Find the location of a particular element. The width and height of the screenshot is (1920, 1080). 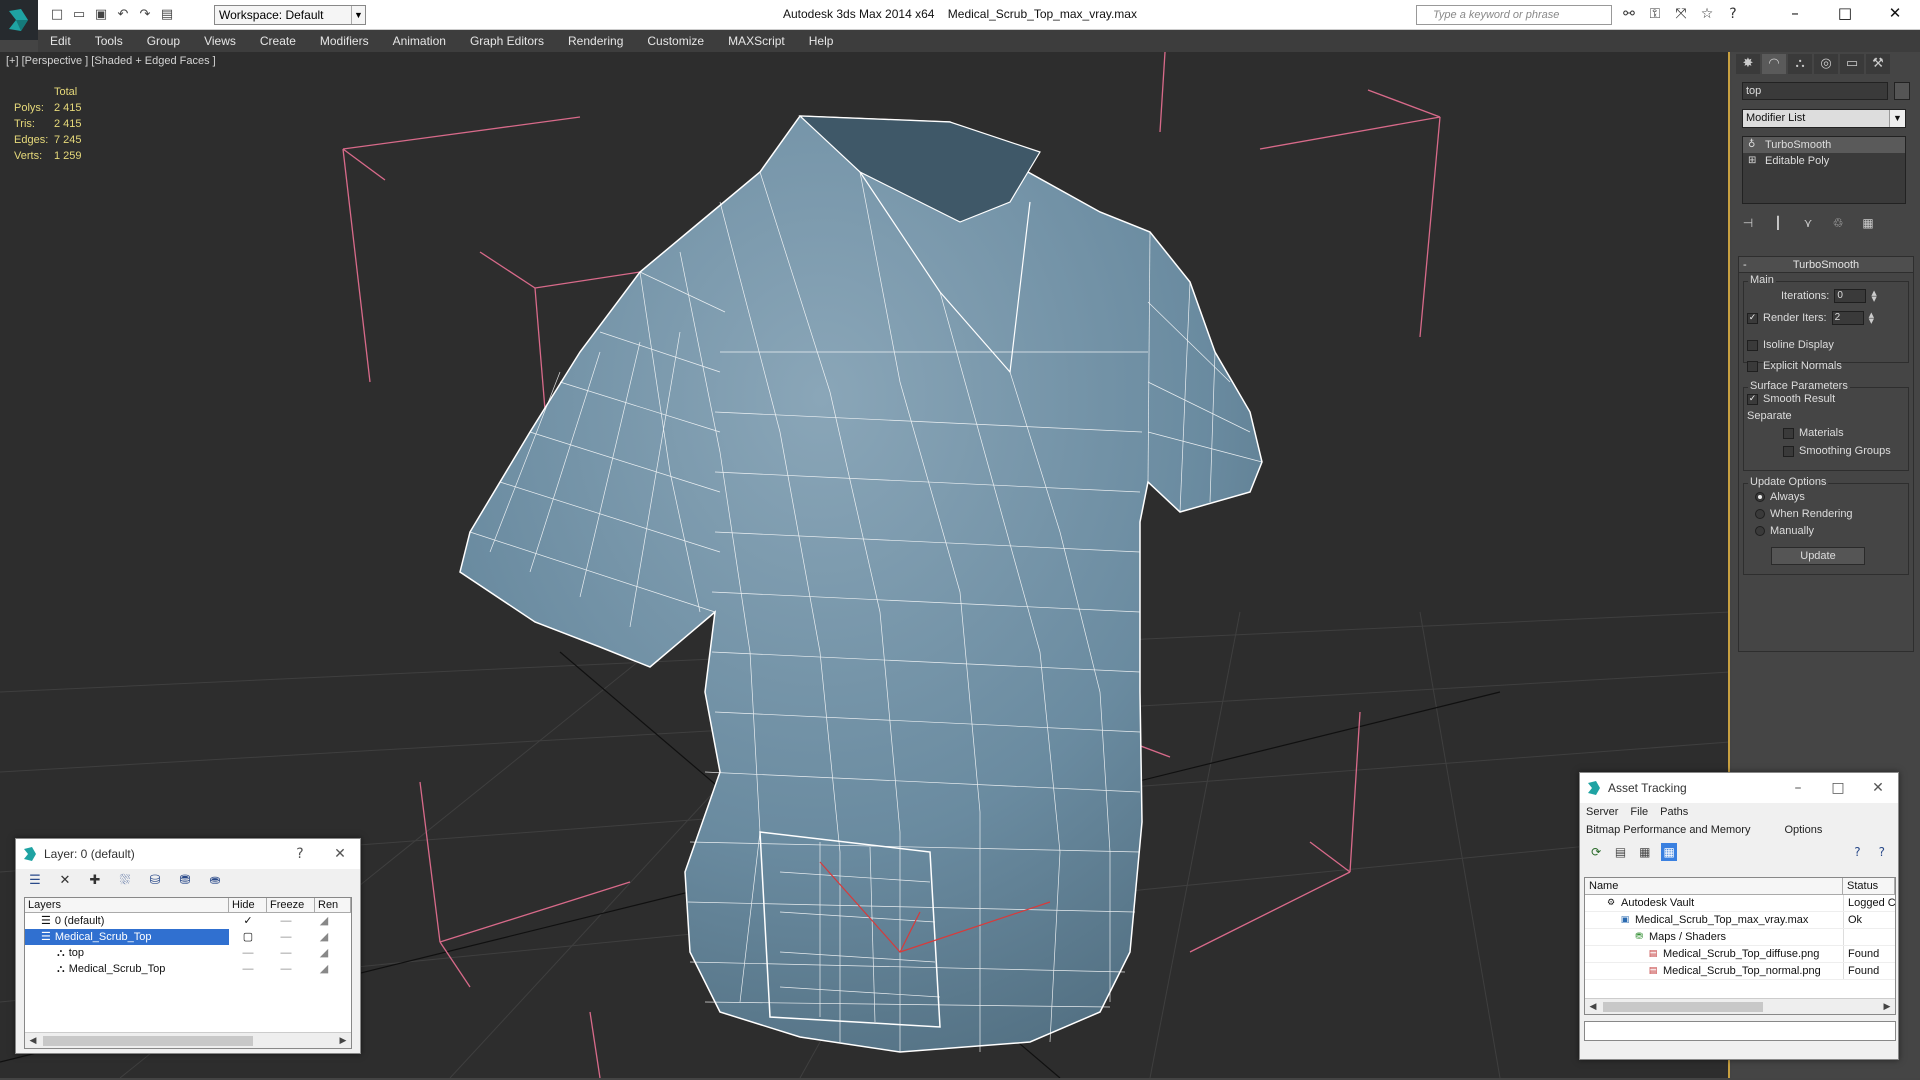

pin-stack-icon: ⊣ is located at coordinates (1748, 223).